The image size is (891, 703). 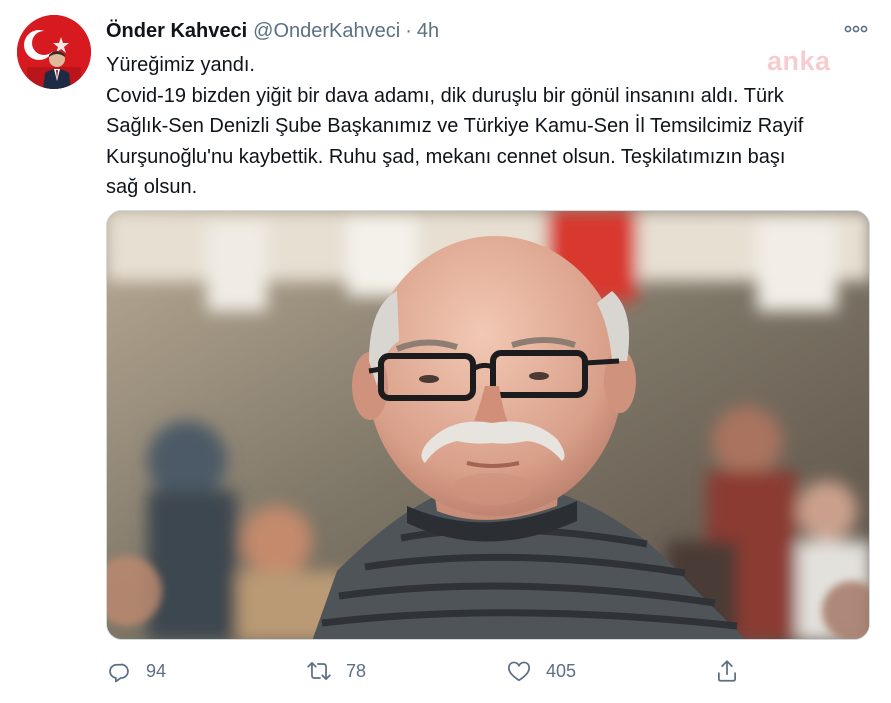 What do you see at coordinates (426, 671) in the screenshot?
I see `tweet-actions: 94 78 405` at bounding box center [426, 671].